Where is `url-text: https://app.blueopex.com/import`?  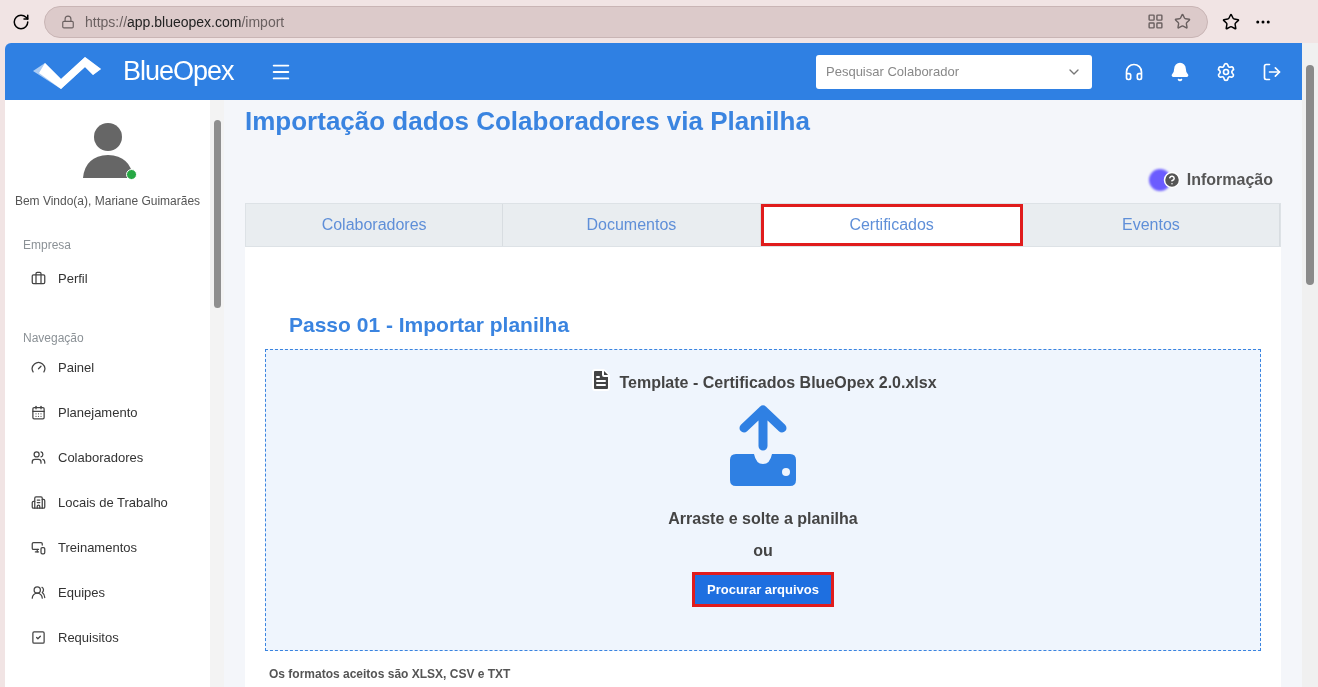
url-text: https://app.blueopex.com/import is located at coordinates (185, 21).